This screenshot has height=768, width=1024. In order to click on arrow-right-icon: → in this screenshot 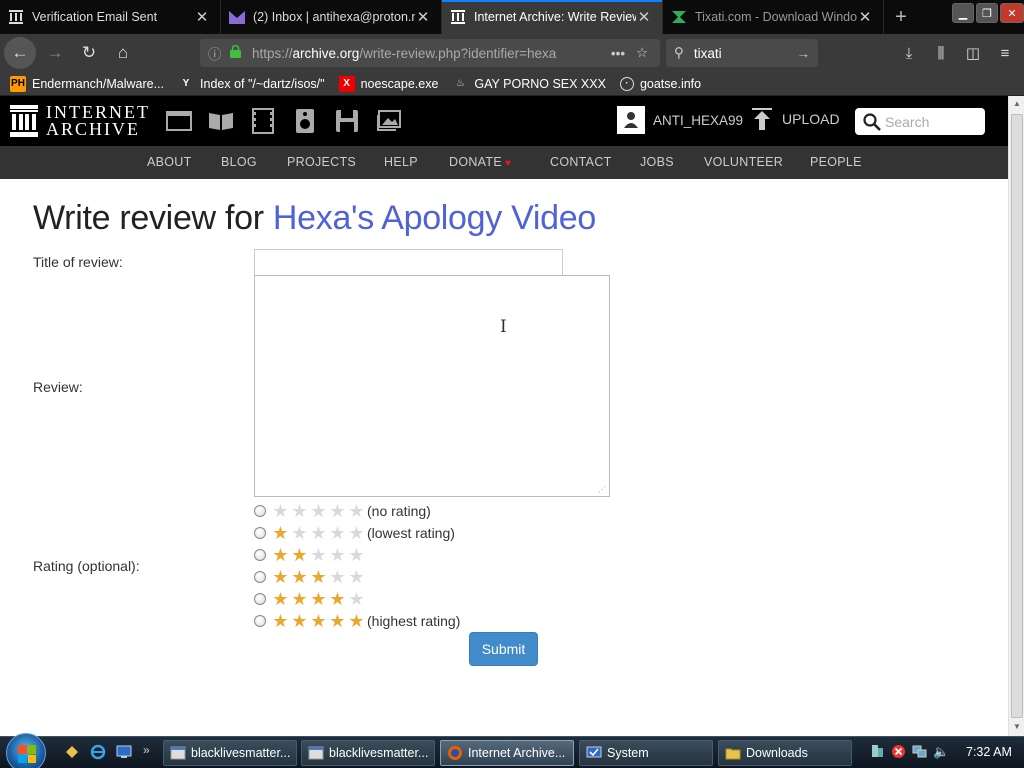, I will do `click(804, 53)`.